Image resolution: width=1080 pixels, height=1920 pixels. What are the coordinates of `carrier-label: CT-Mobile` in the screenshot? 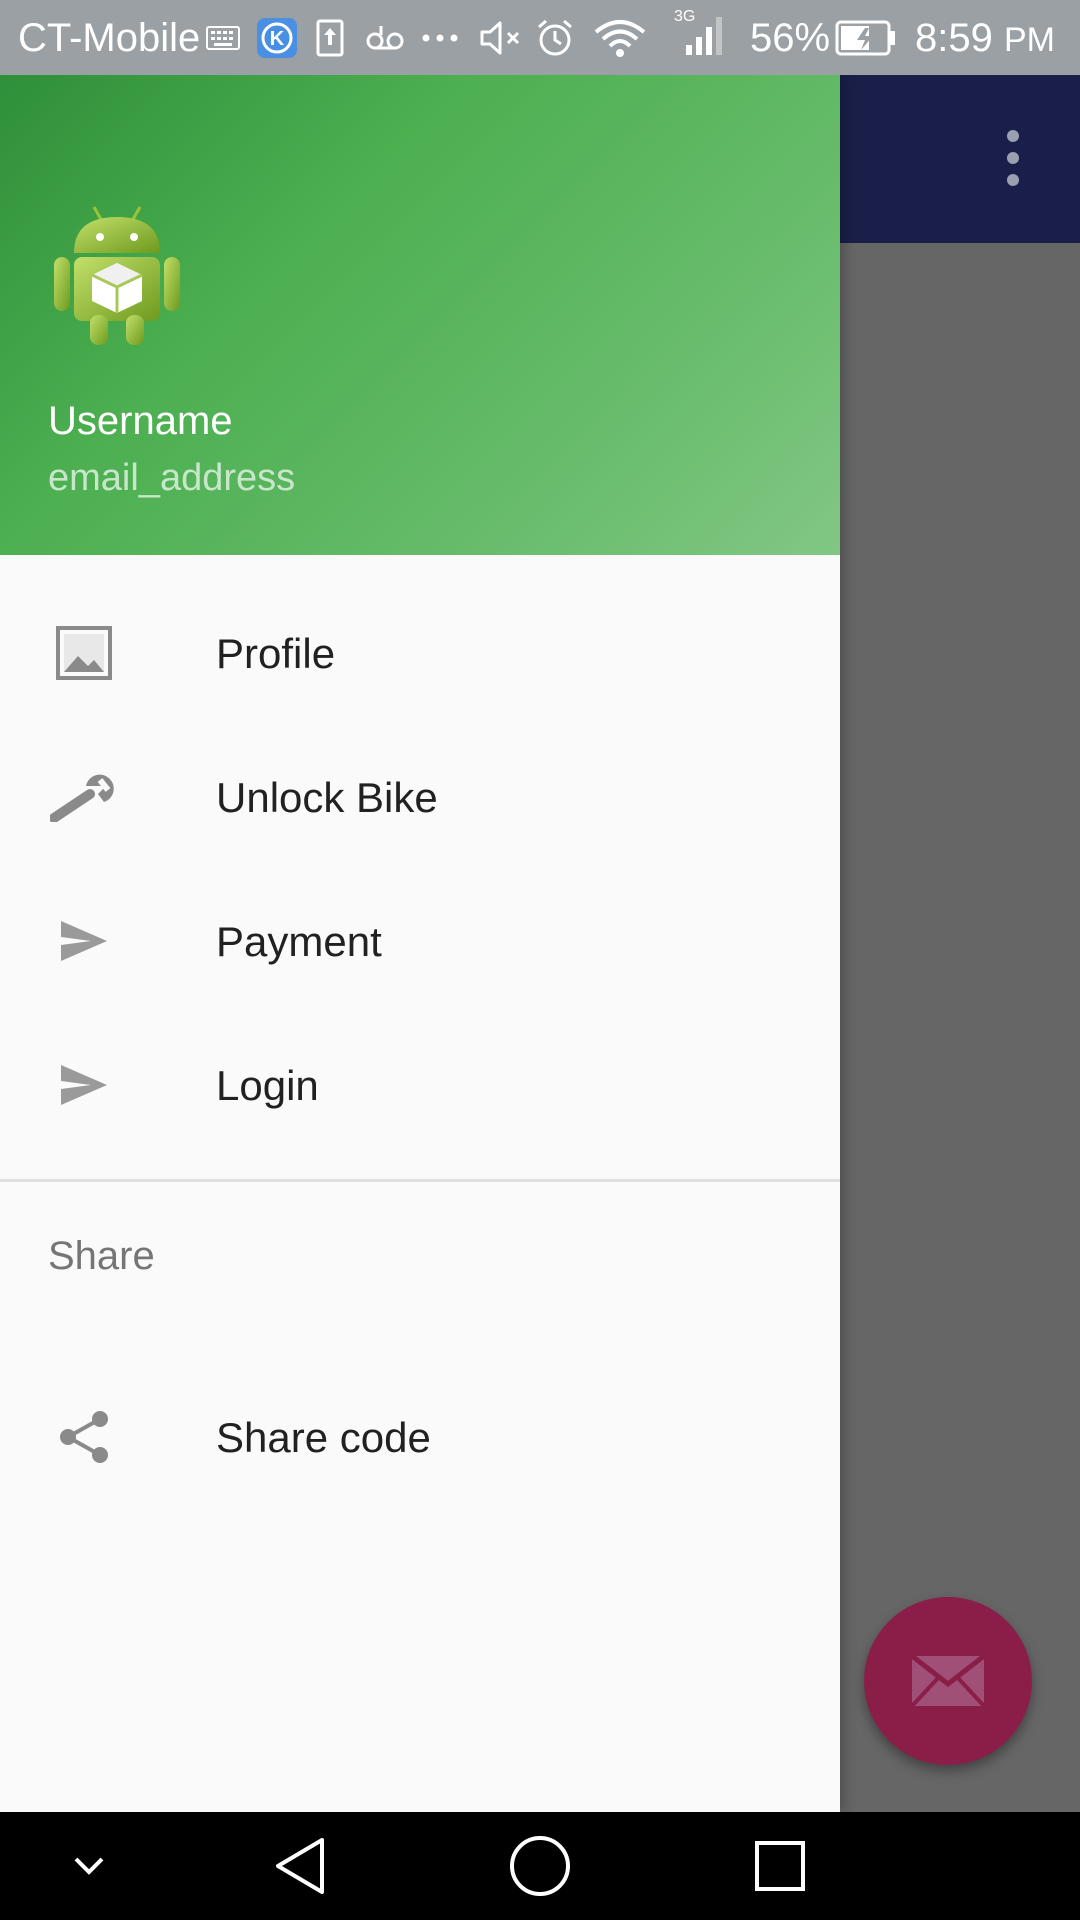 It's located at (109, 38).